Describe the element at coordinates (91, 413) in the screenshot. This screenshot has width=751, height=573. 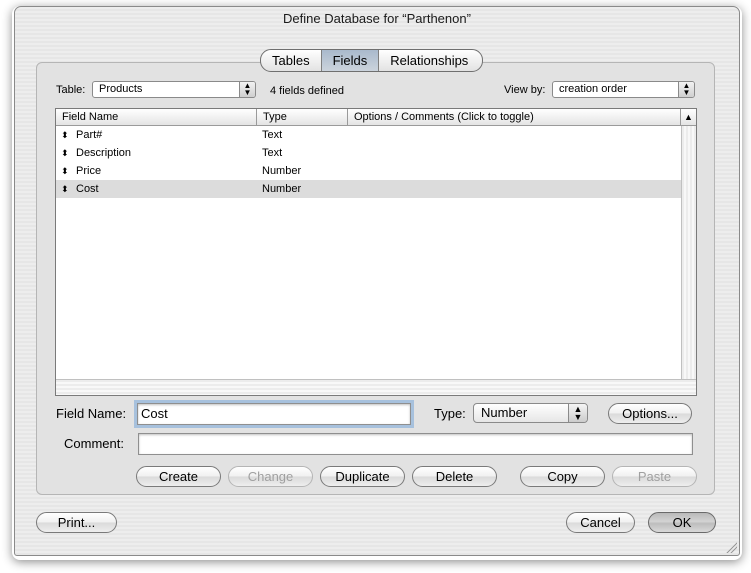
I see `field-name-label: Field Name:` at that location.